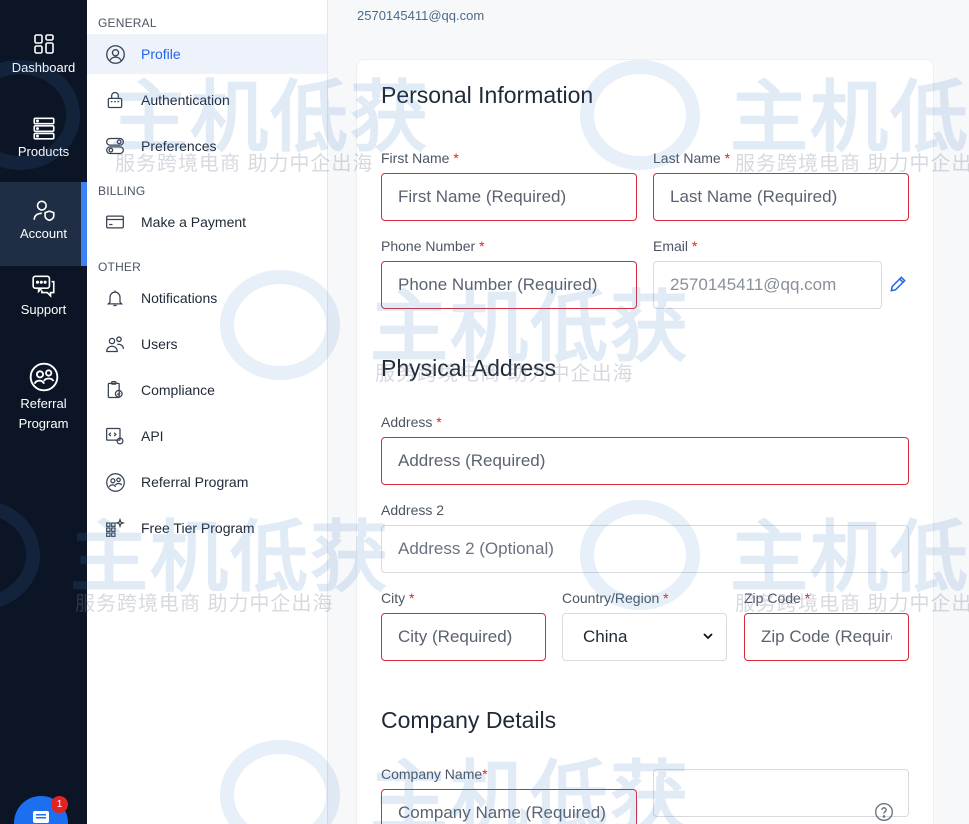  What do you see at coordinates (207, 344) in the screenshot?
I see `sidebar-item-users: Users` at bounding box center [207, 344].